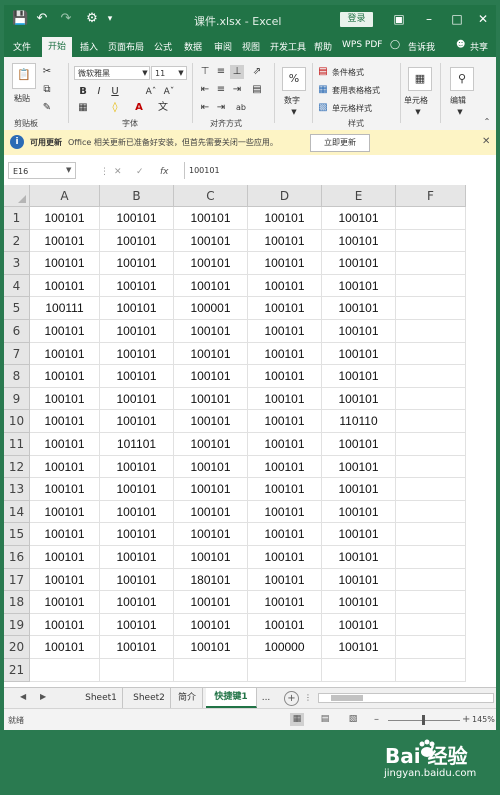 The image size is (500, 795). Describe the element at coordinates (325, 719) in the screenshot. I see `page-layout-view-icon: ▤` at that location.